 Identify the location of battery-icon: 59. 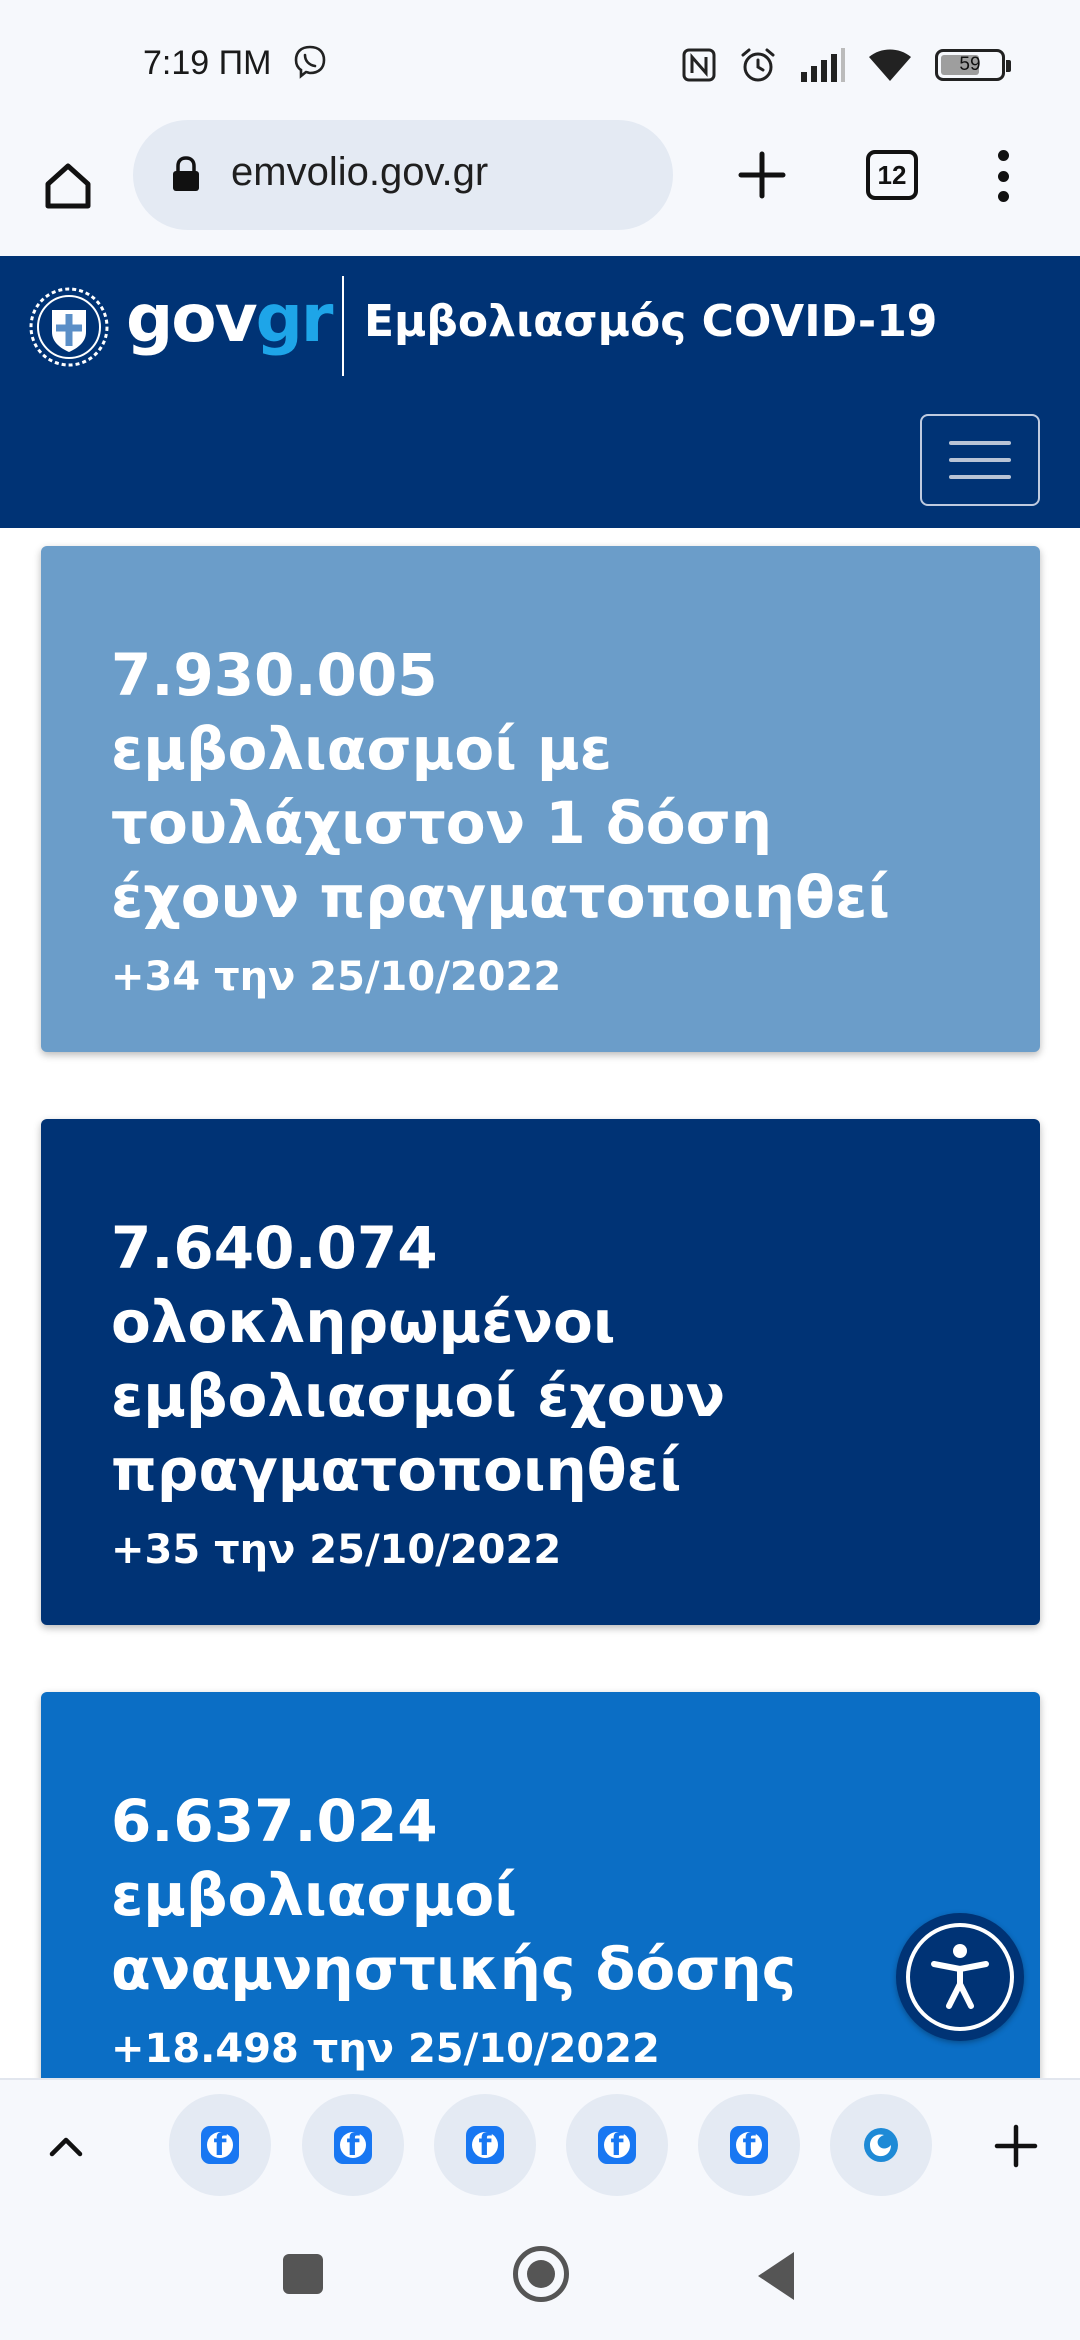
(973, 65).